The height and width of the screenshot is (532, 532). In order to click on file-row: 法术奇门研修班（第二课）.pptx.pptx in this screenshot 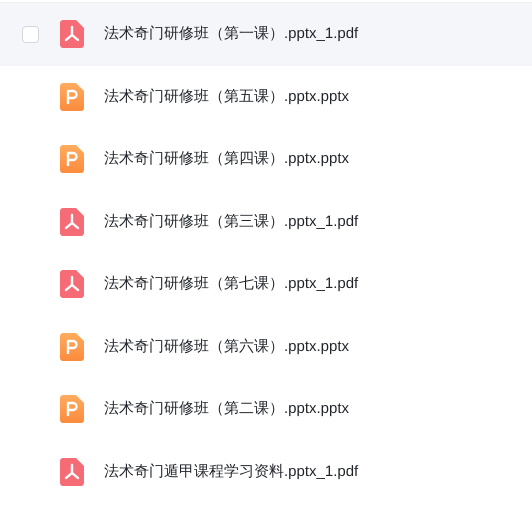, I will do `click(266, 409)`.